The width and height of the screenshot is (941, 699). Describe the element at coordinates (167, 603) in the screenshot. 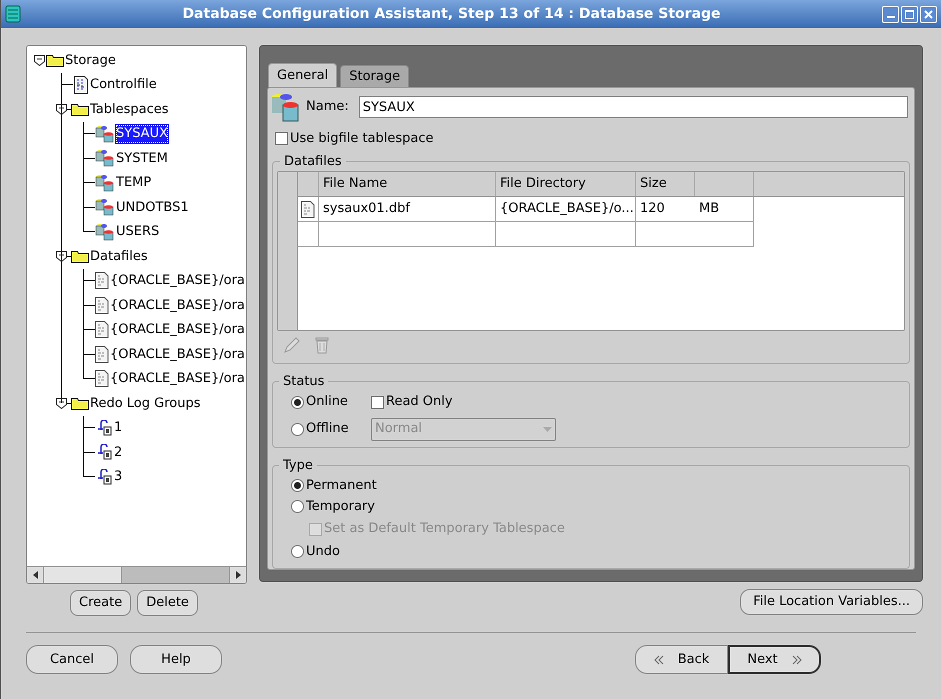

I see `tree-action-button: Delete` at that location.